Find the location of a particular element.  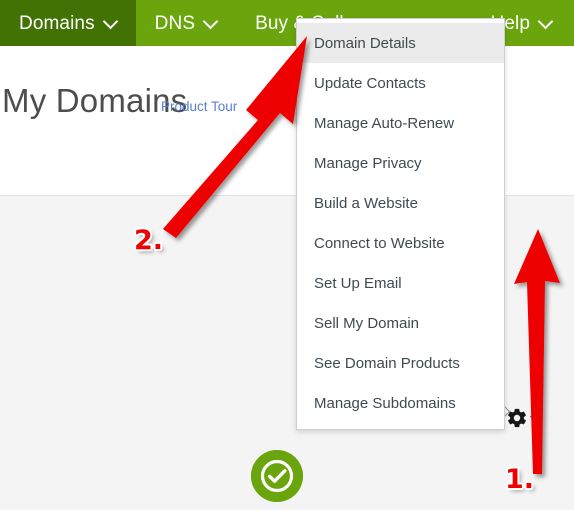

nav-item-domains: Domains is located at coordinates (68, 23).